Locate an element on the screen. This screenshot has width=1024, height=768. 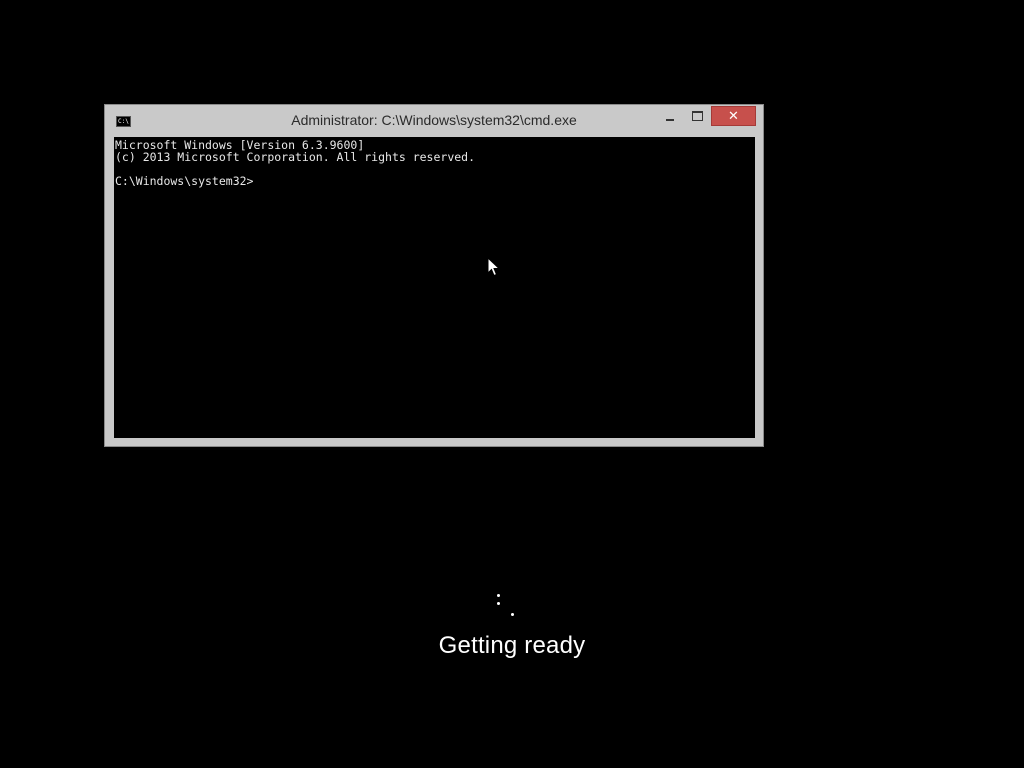
close-button: ✕ is located at coordinates (733, 116).